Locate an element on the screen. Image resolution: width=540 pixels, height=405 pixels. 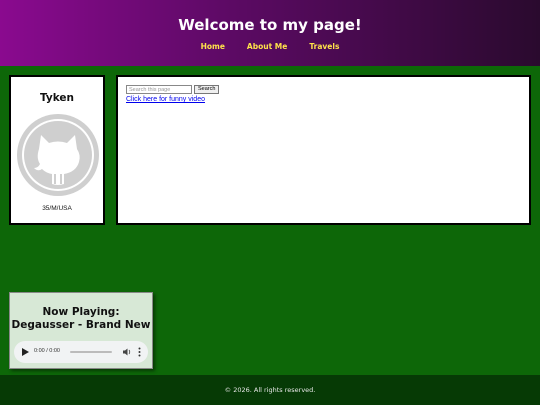
search-form: Search is located at coordinates (173, 89).